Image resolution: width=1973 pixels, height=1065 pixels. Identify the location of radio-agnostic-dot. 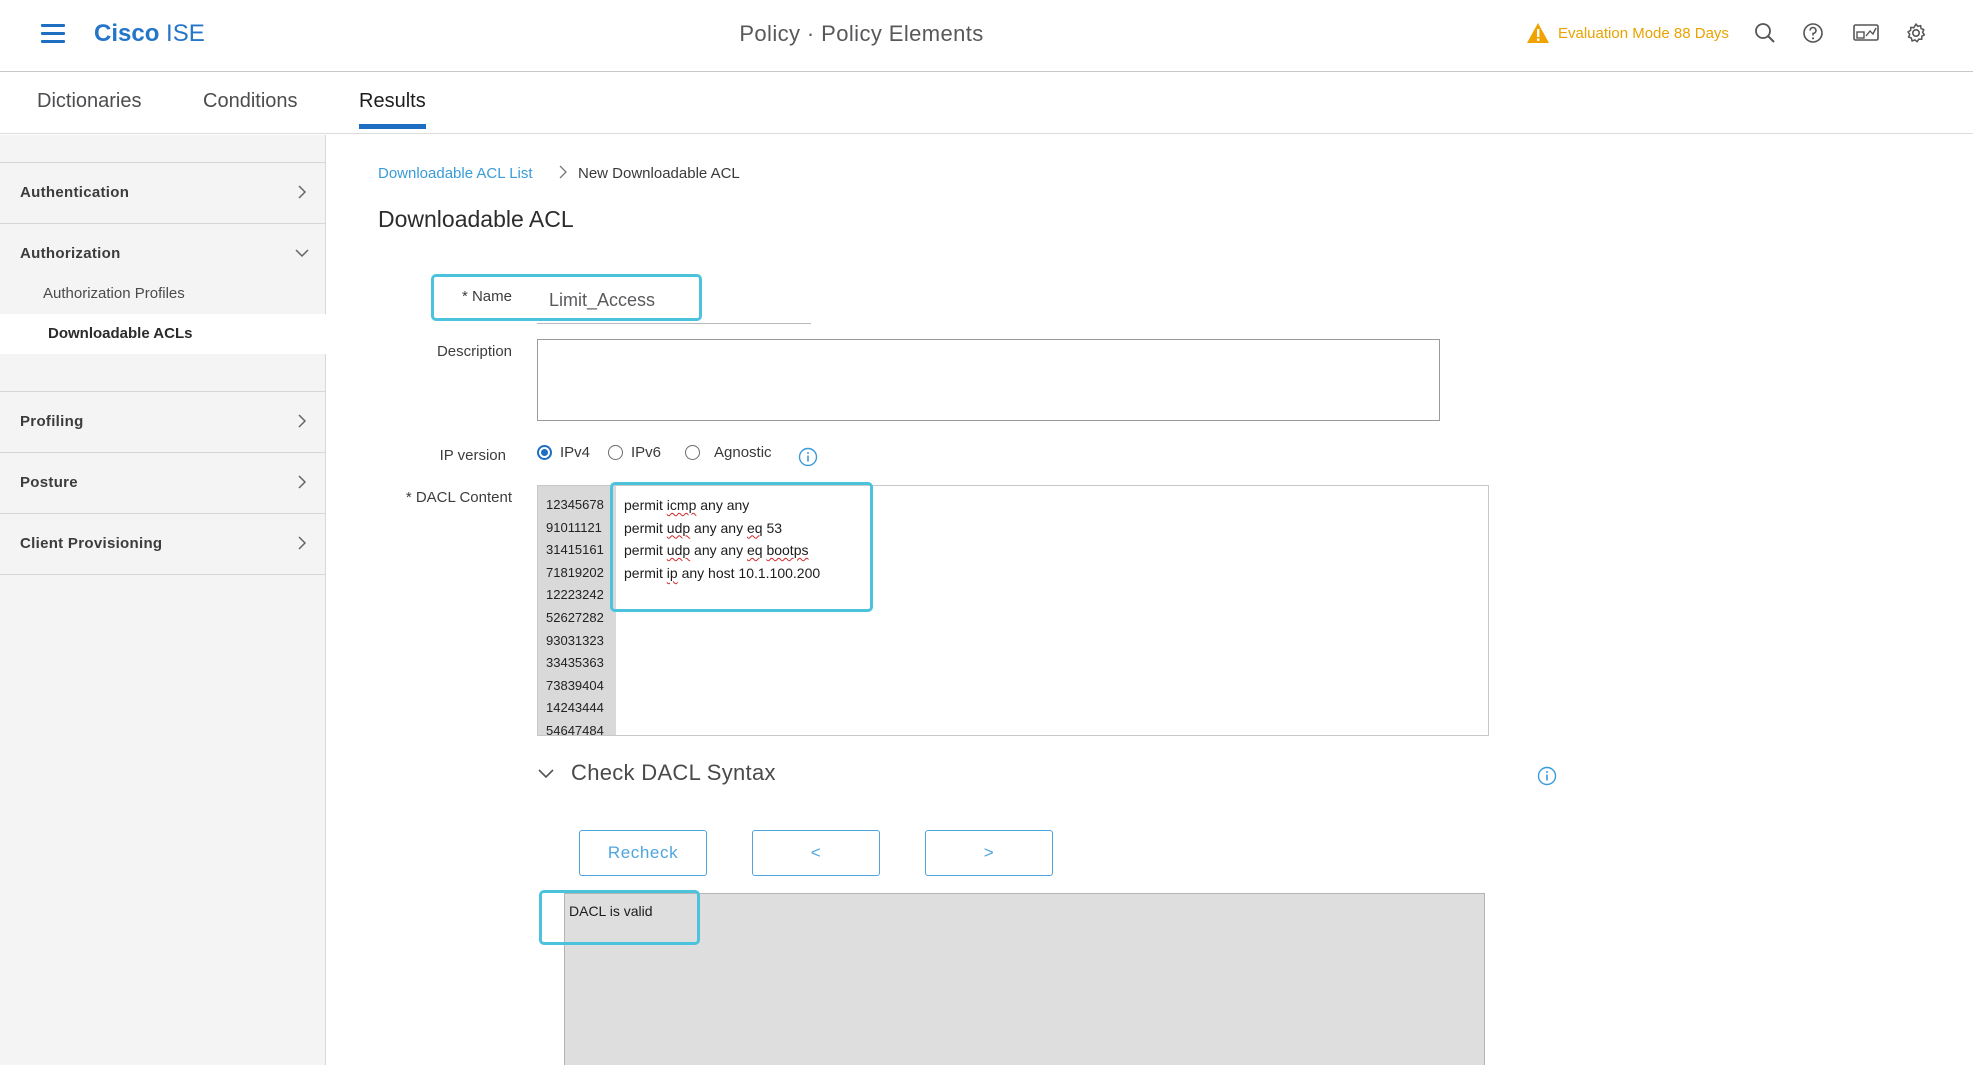
(692, 452).